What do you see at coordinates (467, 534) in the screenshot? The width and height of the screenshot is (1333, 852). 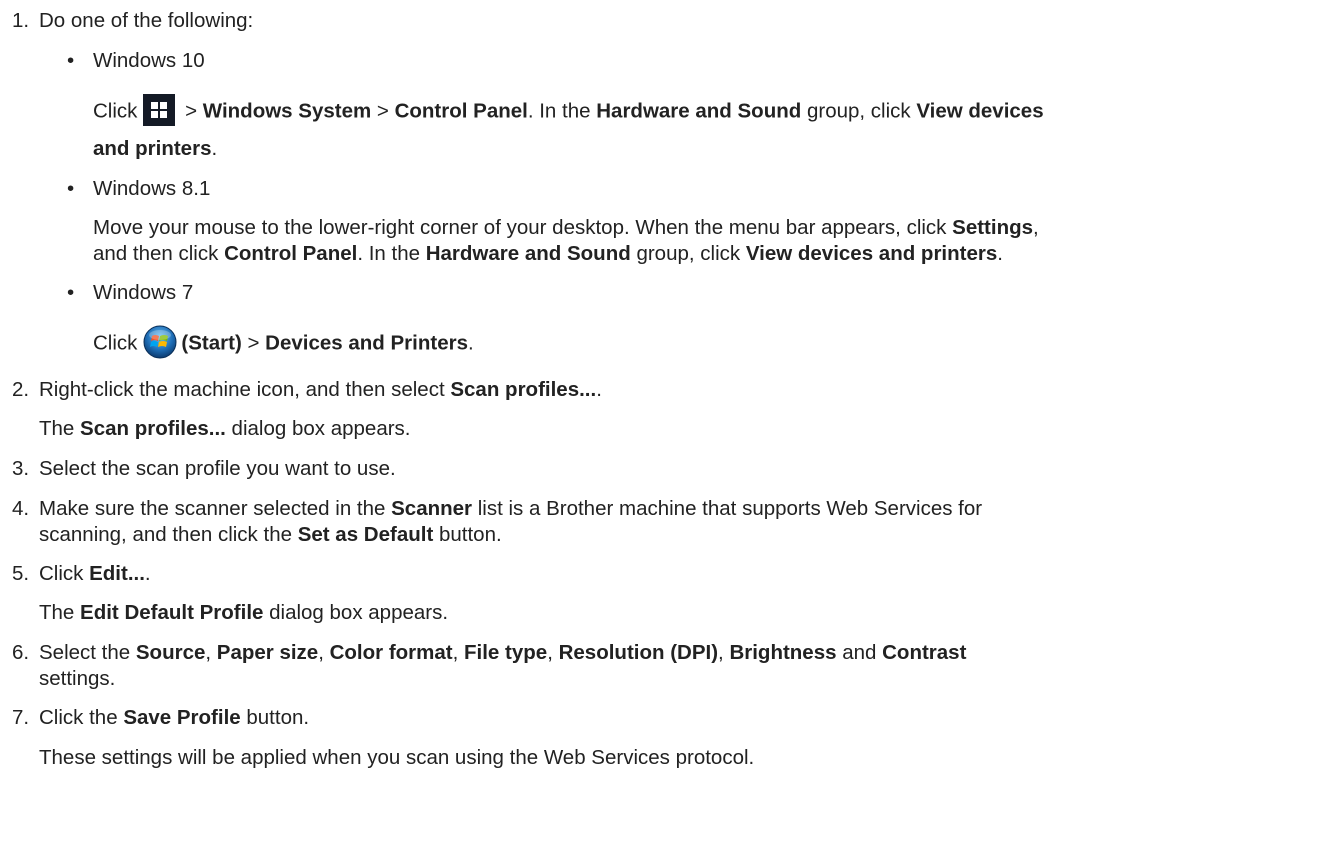 I see `step-4-l2-post: button.` at bounding box center [467, 534].